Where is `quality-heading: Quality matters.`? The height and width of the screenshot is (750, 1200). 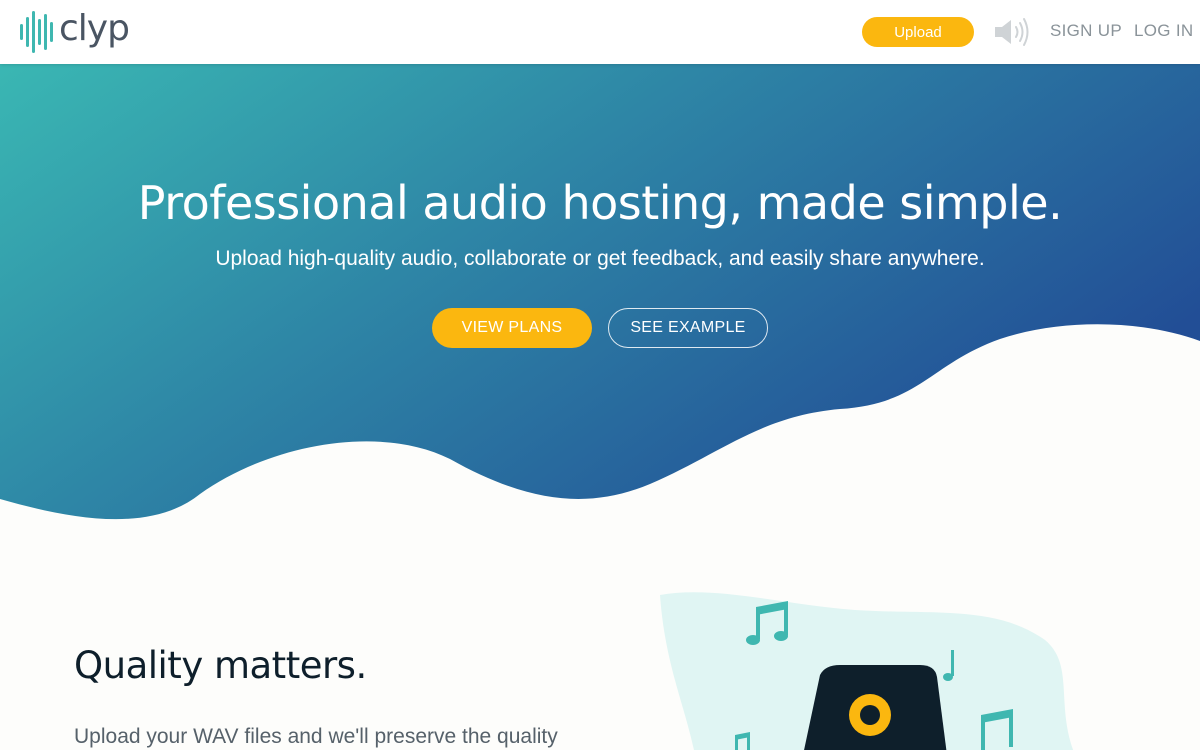
quality-heading: Quality matters. is located at coordinates (220, 665).